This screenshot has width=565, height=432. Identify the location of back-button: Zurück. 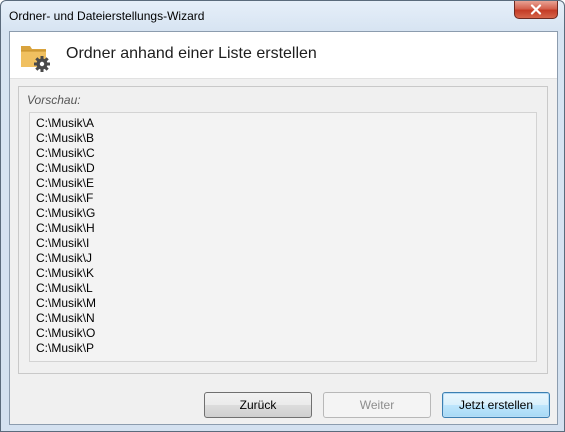
(258, 405).